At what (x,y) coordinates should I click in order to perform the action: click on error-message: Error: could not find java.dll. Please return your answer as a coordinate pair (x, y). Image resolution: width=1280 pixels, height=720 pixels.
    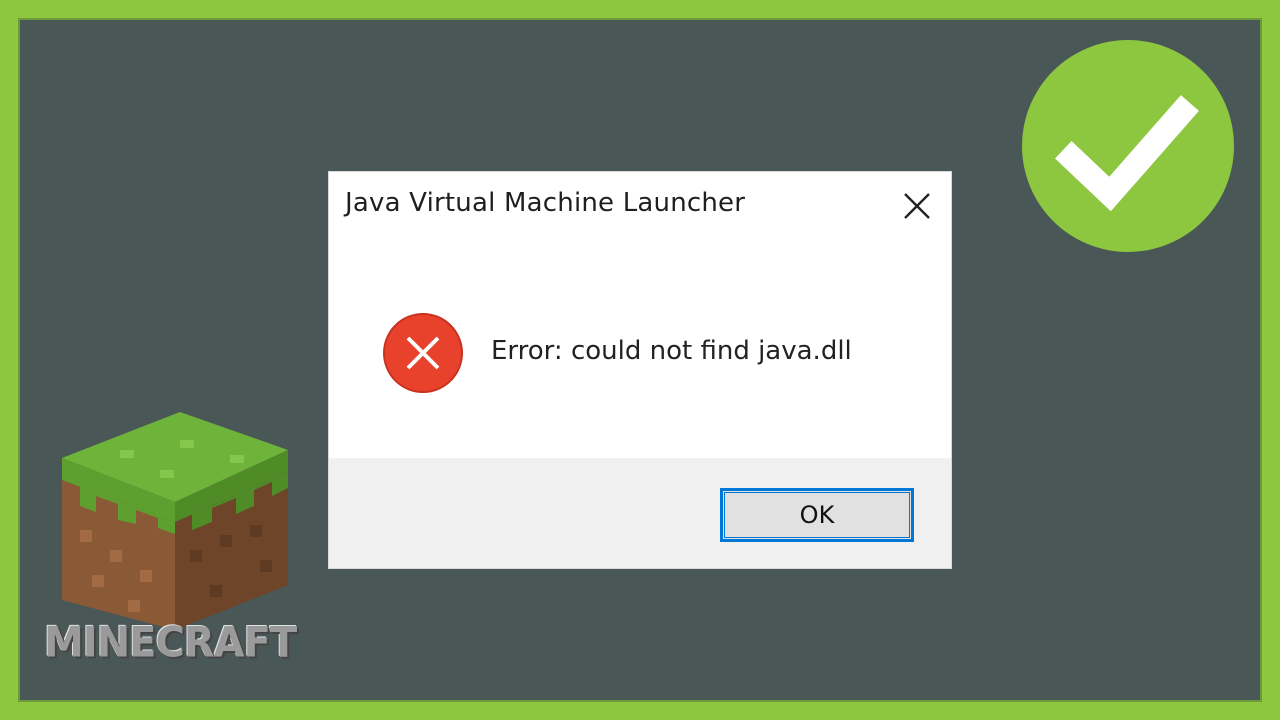
    Looking at the image, I should click on (671, 351).